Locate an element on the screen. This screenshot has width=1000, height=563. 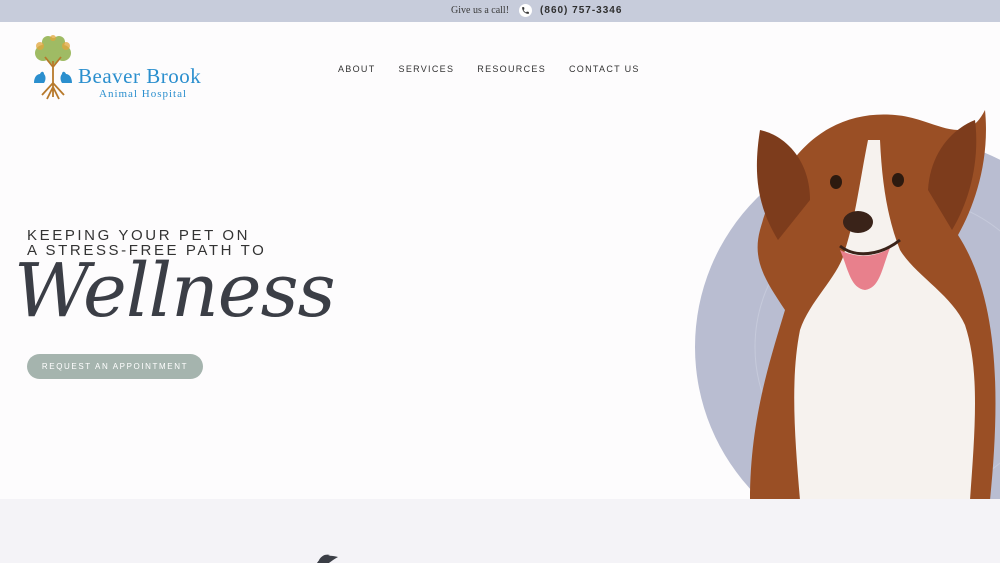
request-appointment-button: REQUEST AN APPOINTMENT is located at coordinates (115, 366).